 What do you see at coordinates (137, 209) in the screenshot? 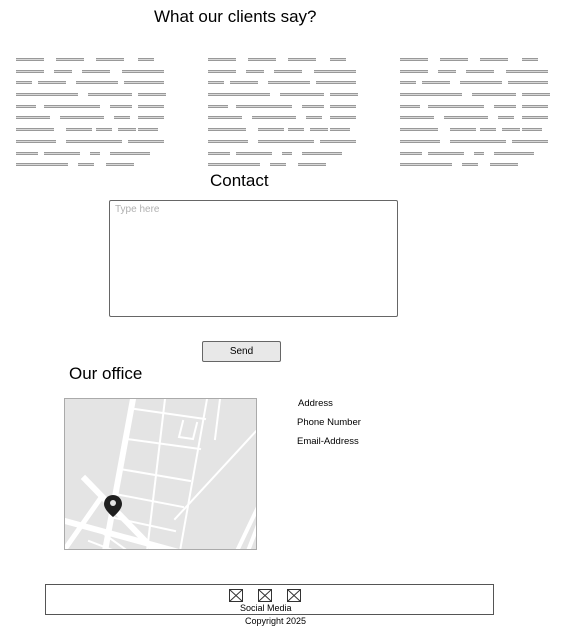
I see `message-placeholder: Type here` at bounding box center [137, 209].